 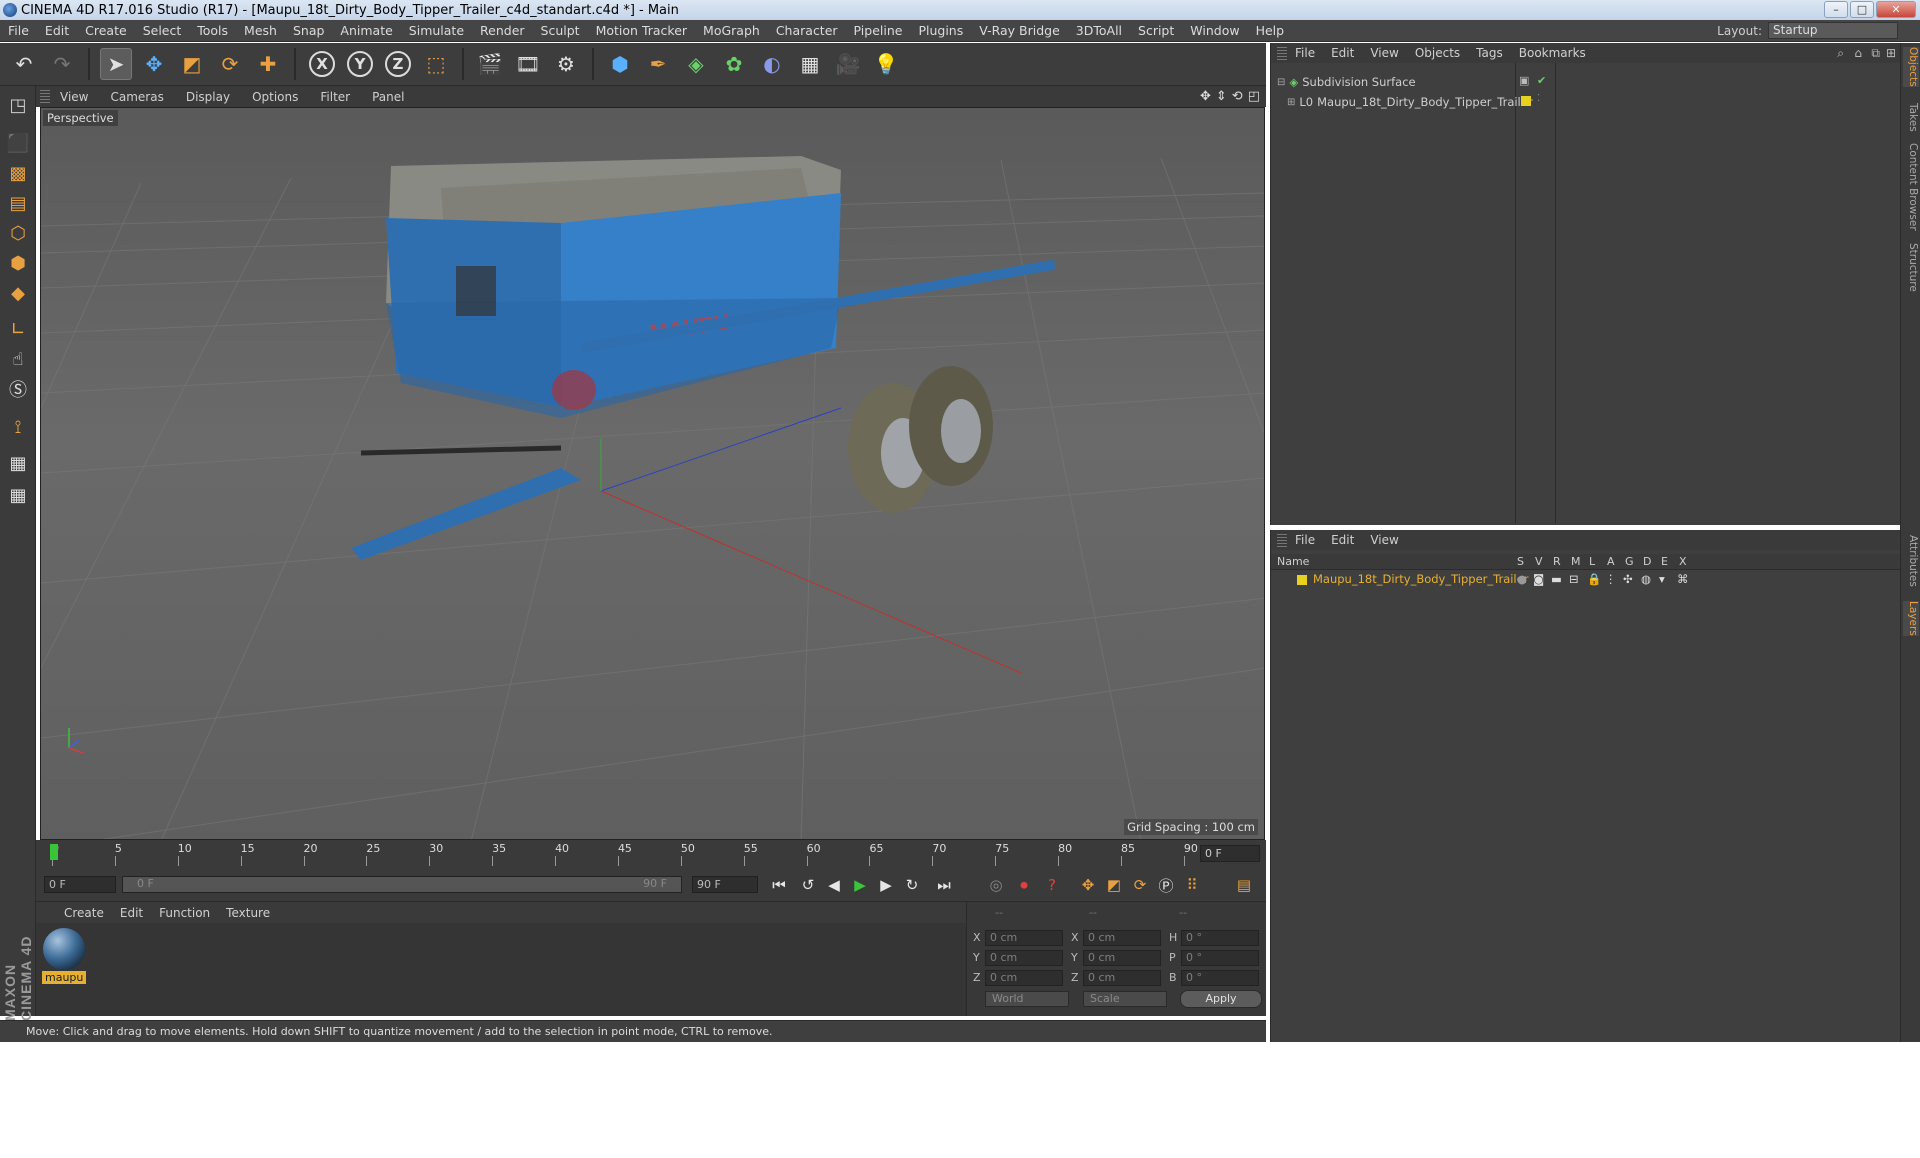 What do you see at coordinates (1254, 96) in the screenshot?
I see `maximize-view-icon: ◰` at bounding box center [1254, 96].